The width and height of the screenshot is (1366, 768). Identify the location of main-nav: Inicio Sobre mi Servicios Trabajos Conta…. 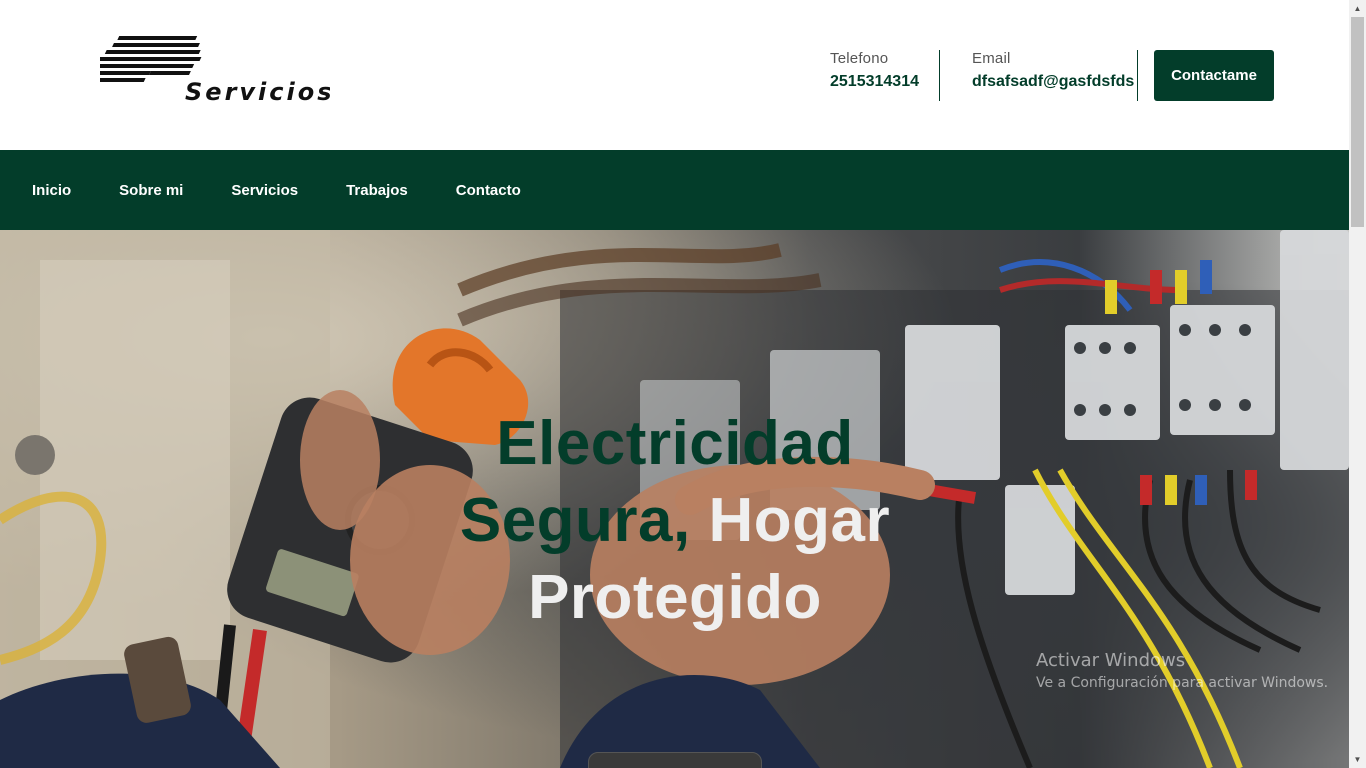
(674, 190).